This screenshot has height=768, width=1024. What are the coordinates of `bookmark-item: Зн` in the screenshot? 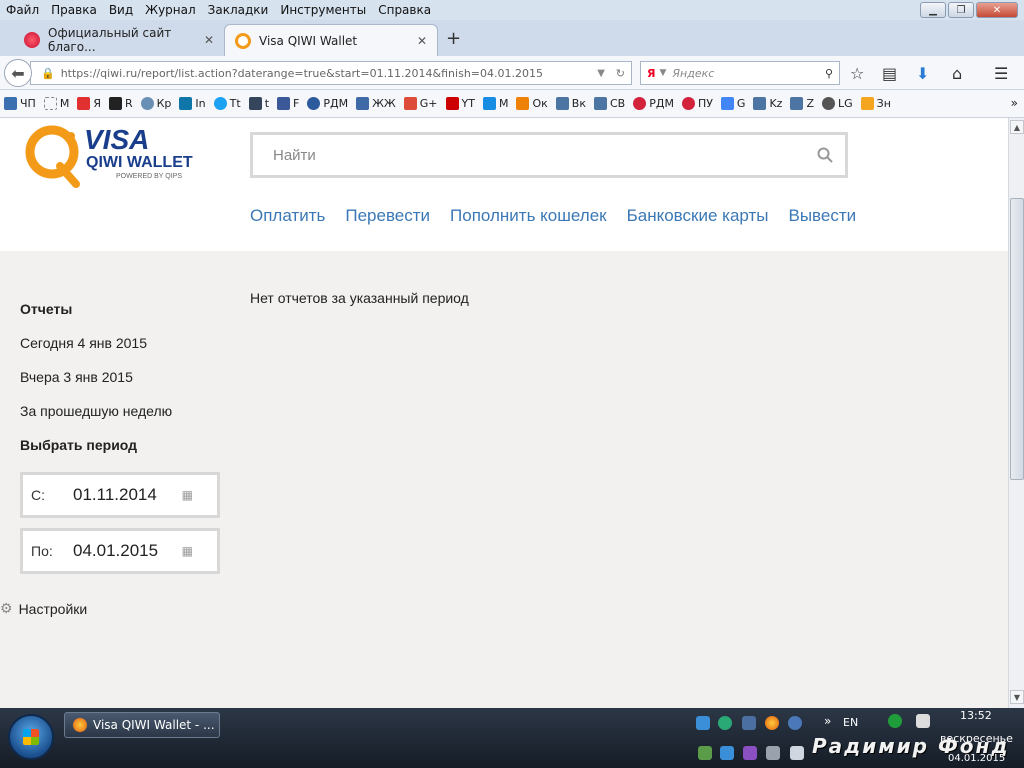 It's located at (875, 103).